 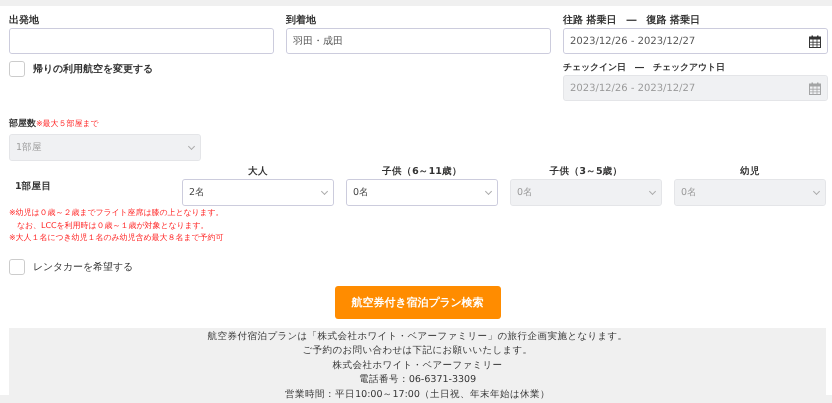 I want to click on column-heading: 子供（3～5歳）, so click(x=586, y=172).